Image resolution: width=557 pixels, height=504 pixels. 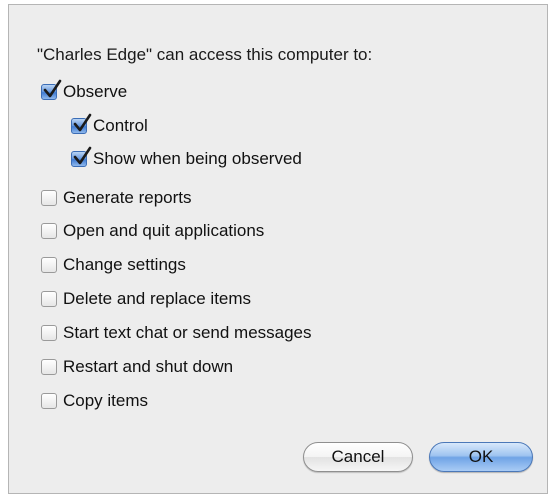 I want to click on change-settings-checkbox, so click(x=49, y=265).